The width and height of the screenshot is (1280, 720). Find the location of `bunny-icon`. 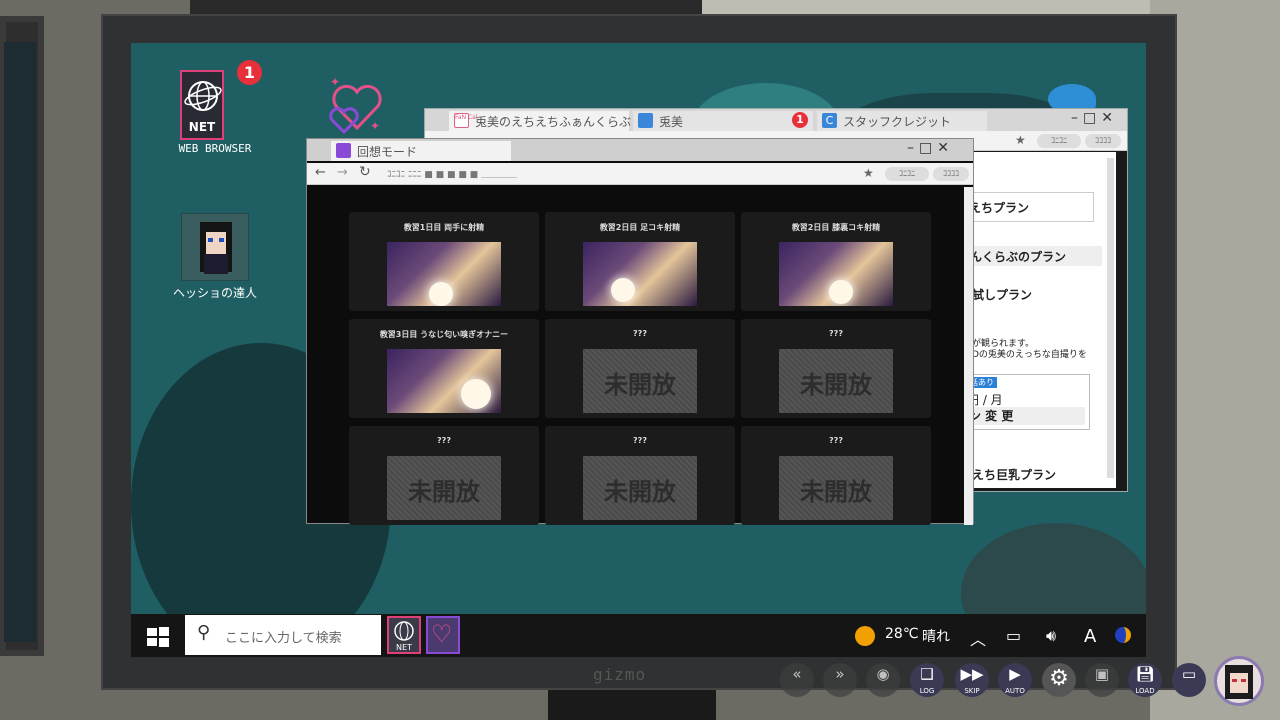

bunny-icon is located at coordinates (645, 120).